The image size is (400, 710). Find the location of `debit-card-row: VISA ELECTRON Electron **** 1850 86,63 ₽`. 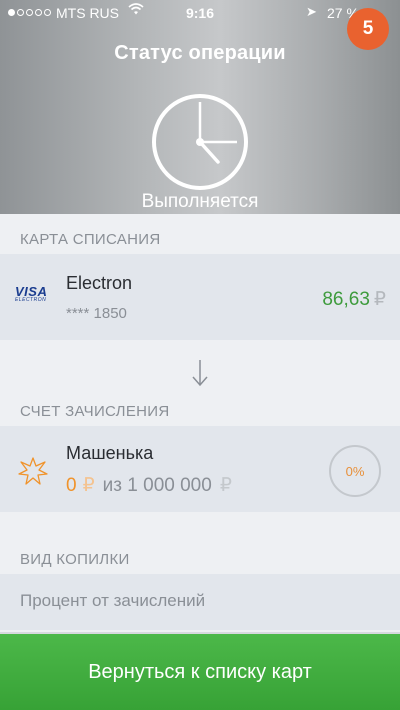

debit-card-row: VISA ELECTRON Electron **** 1850 86,63 ₽ is located at coordinates (200, 297).